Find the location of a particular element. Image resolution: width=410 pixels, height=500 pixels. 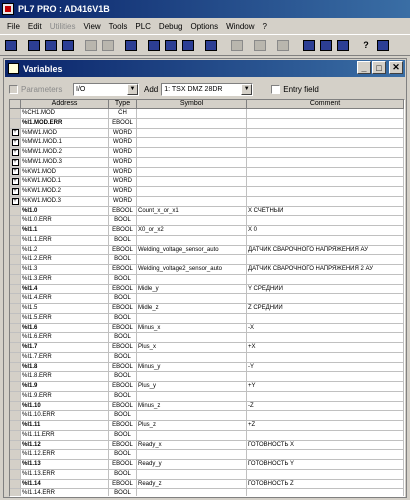

cell-address: %I1.9.ERR is located at coordinates (65, 396).